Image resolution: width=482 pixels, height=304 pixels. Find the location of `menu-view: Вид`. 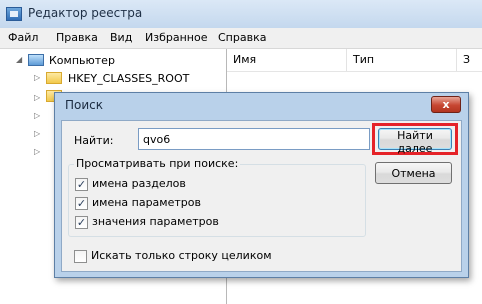

menu-view: Вид is located at coordinates (121, 37).